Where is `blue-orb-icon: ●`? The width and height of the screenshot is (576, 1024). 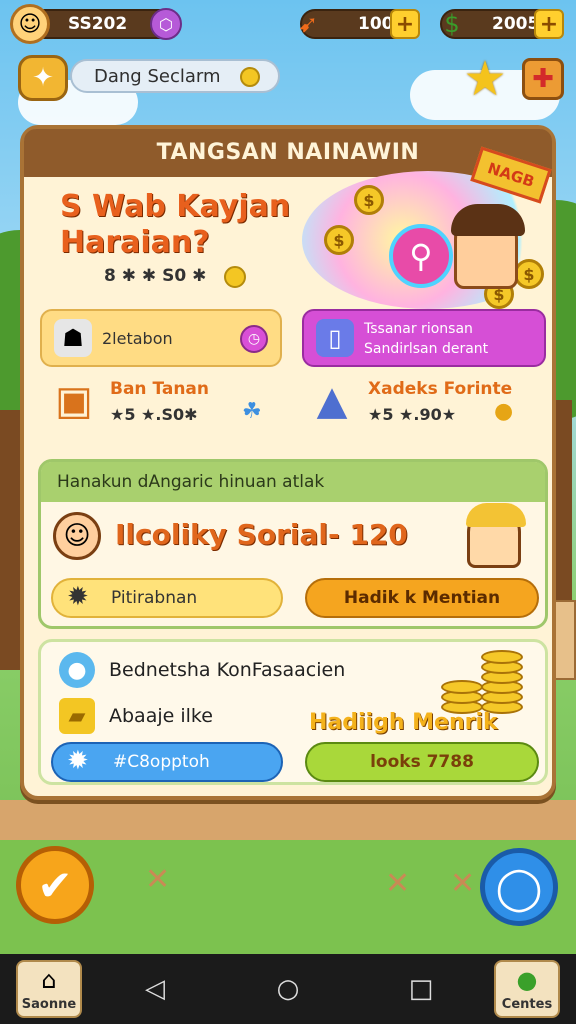
blue-orb-icon: ● is located at coordinates (77, 670).